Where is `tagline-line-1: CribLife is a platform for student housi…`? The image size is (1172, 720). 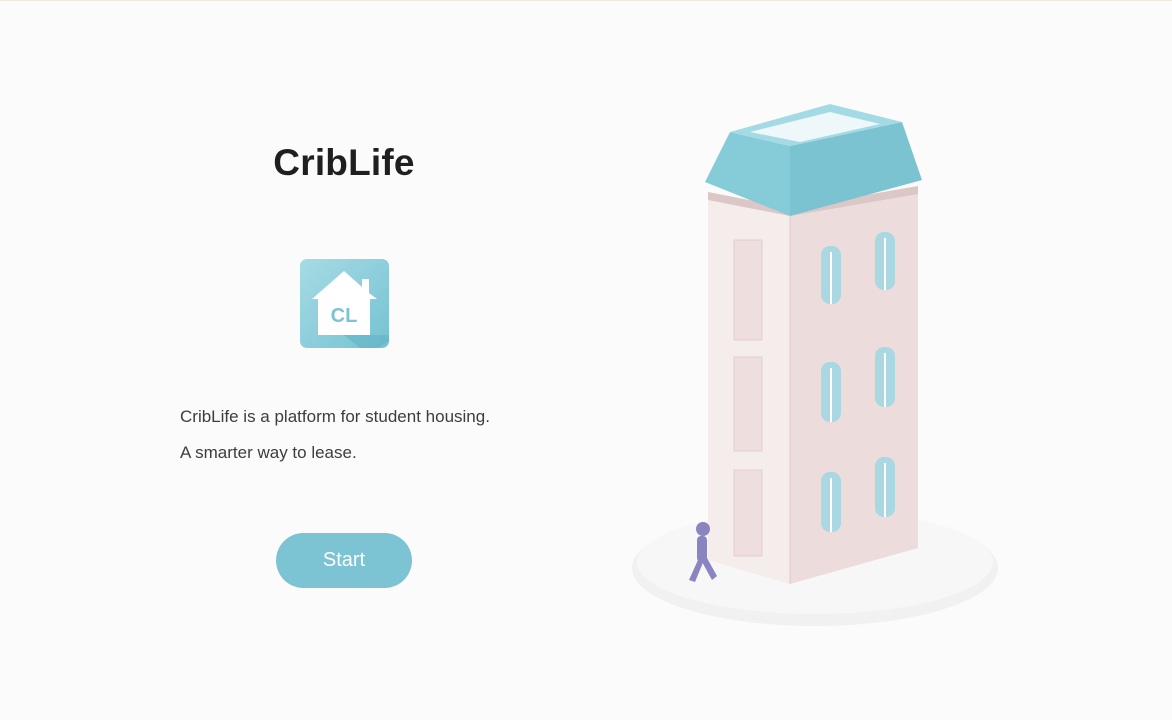 tagline-line-1: CribLife is a platform for student housi… is located at coordinates (335, 416).